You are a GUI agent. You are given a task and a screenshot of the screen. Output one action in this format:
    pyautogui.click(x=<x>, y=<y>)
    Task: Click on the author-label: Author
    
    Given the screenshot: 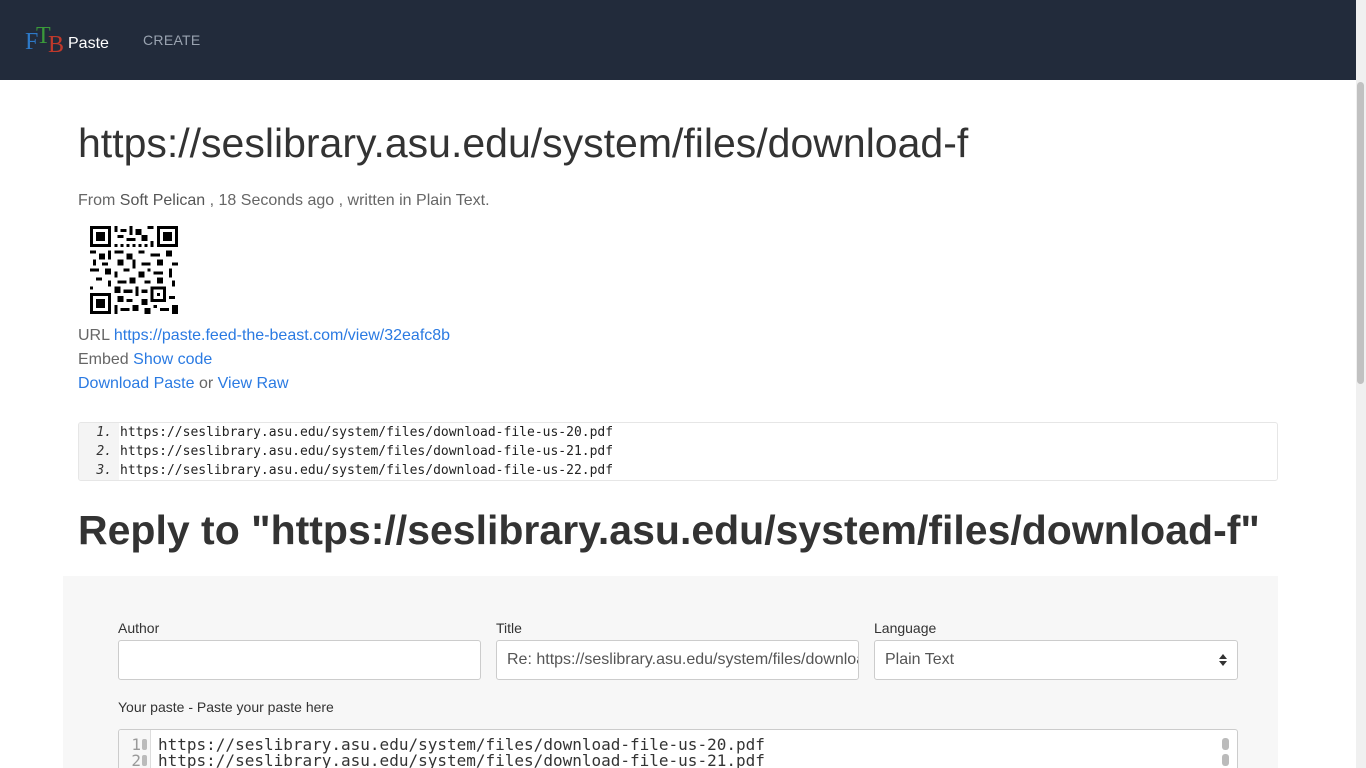 What is the action you would take?
    pyautogui.click(x=139, y=628)
    